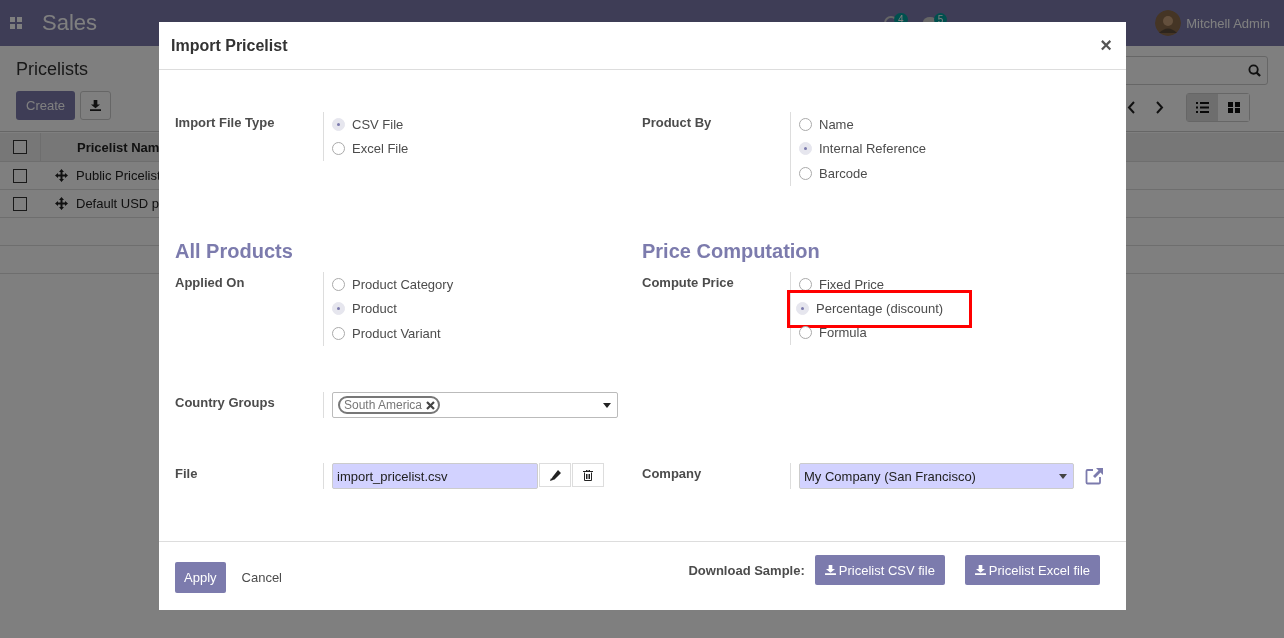 The width and height of the screenshot is (1284, 638). I want to click on download-button, so click(96, 105).